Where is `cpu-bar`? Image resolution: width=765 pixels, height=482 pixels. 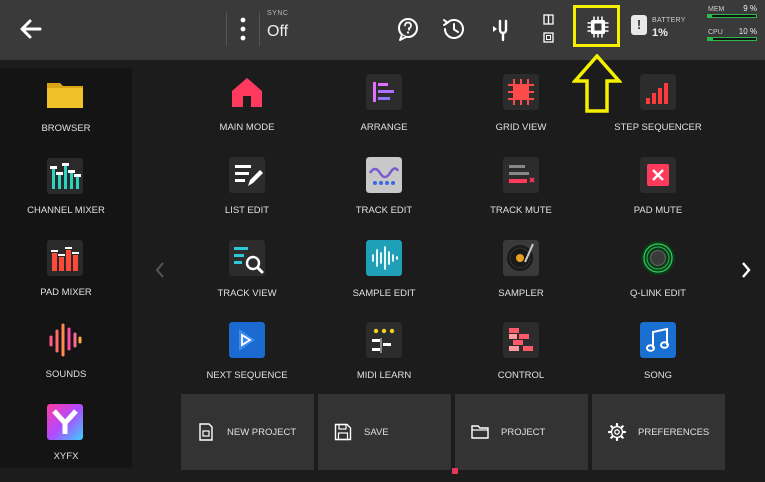 cpu-bar is located at coordinates (732, 39).